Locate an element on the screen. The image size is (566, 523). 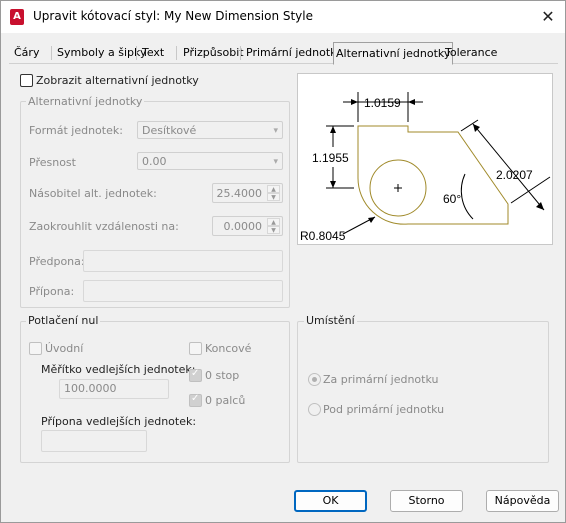
round-distances-label: Zaokrouhlit vzdálenosti na: is located at coordinates (104, 226).